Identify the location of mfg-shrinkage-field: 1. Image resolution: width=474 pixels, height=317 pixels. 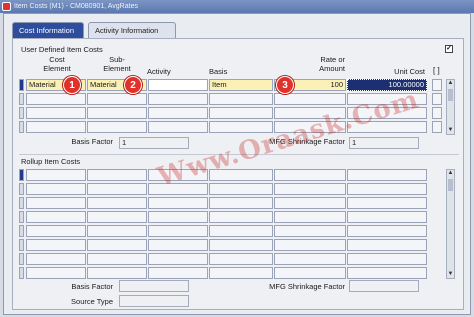
(384, 143).